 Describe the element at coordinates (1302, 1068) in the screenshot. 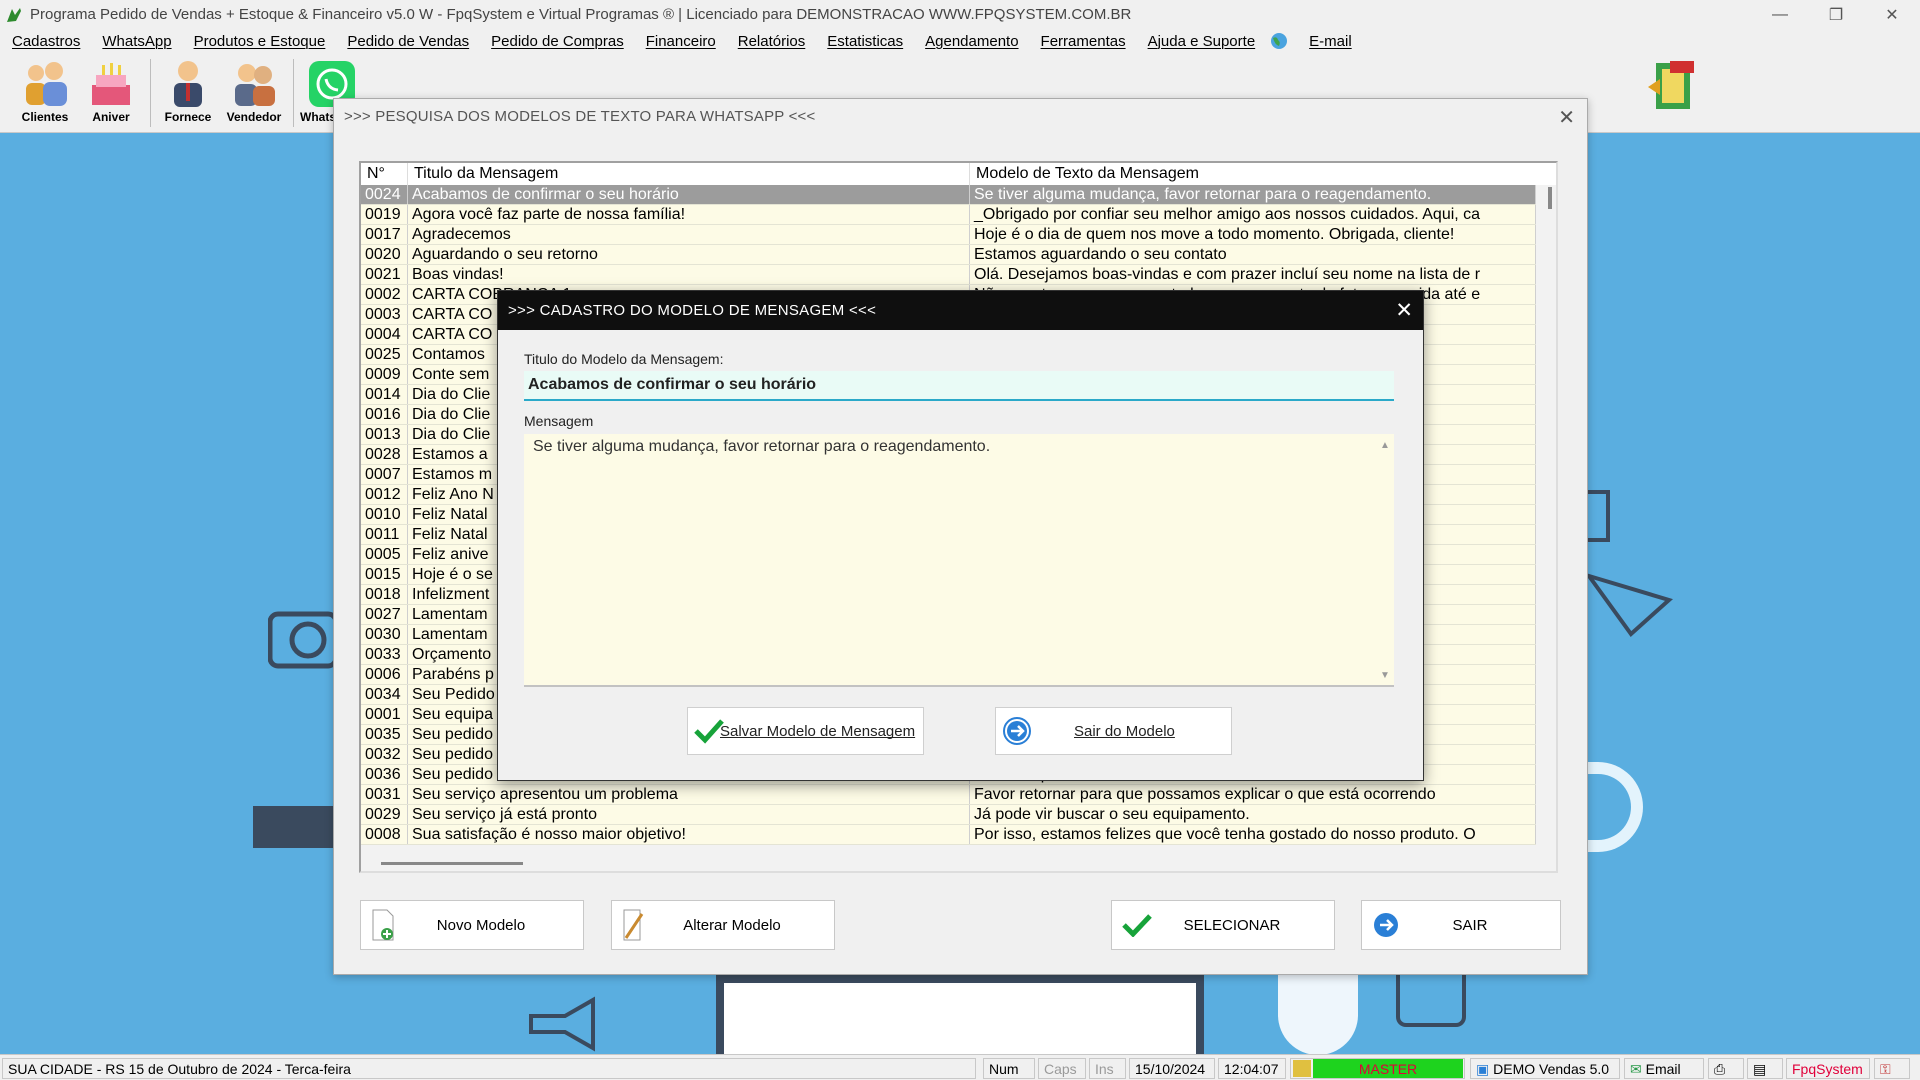

I see `user-icon` at that location.